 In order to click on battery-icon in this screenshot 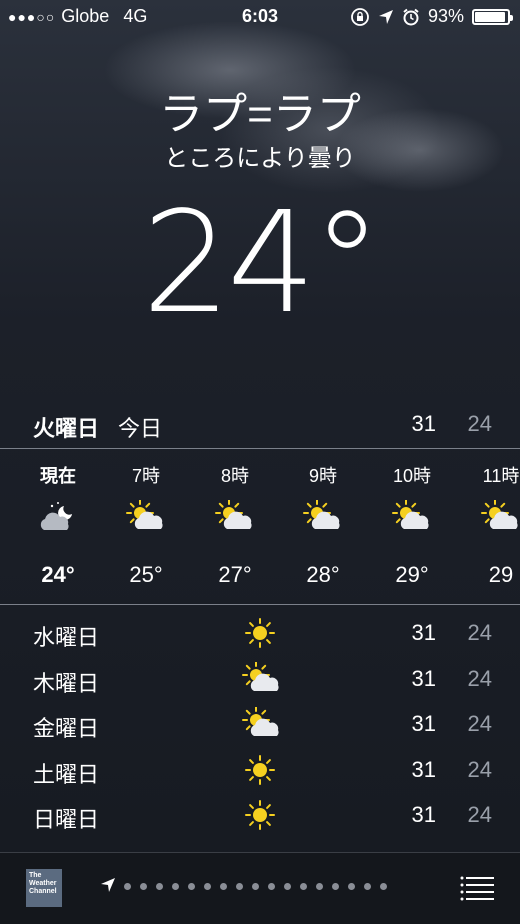, I will do `click(492, 16)`.